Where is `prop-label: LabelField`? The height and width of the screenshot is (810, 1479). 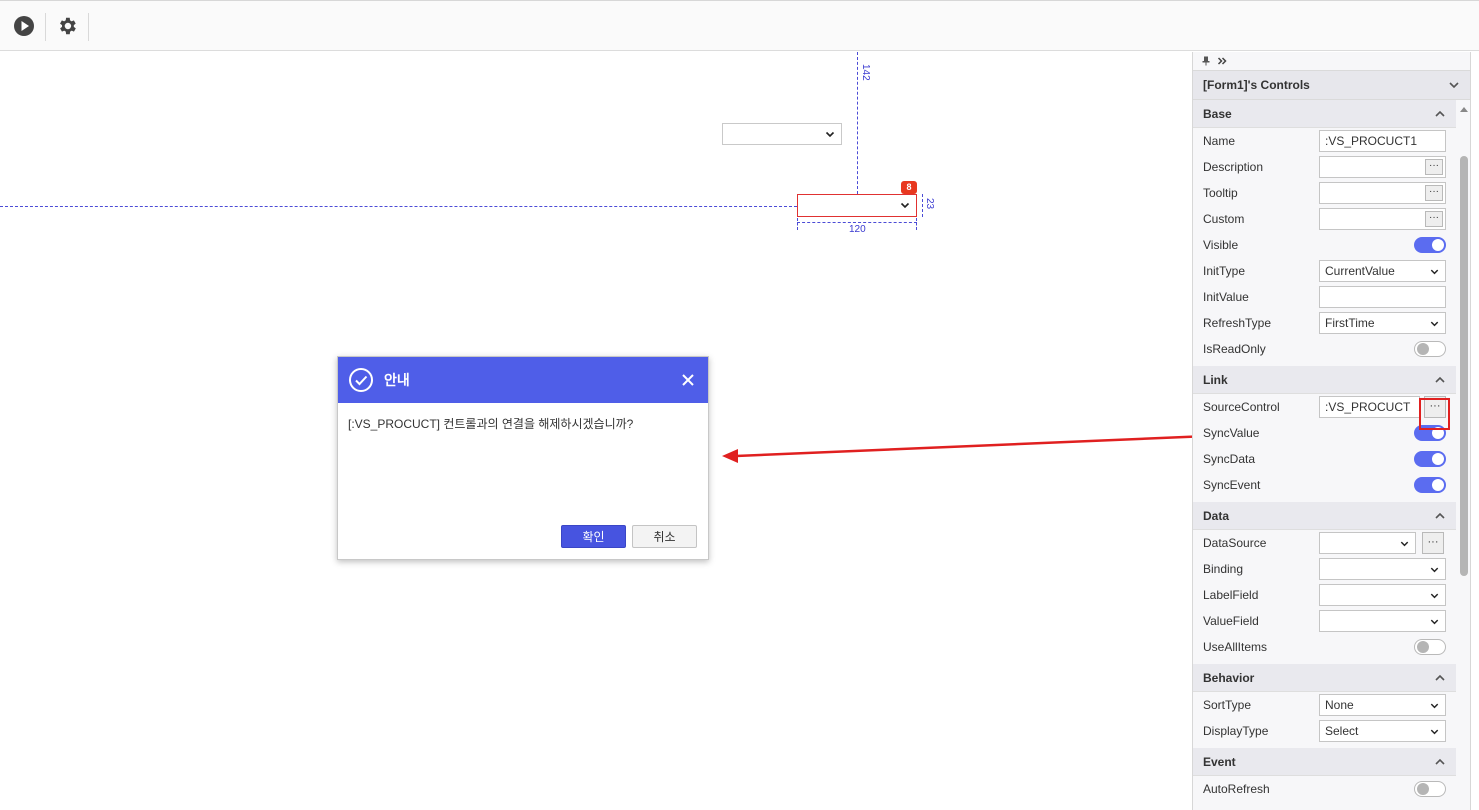
prop-label: LabelField is located at coordinates (1231, 595).